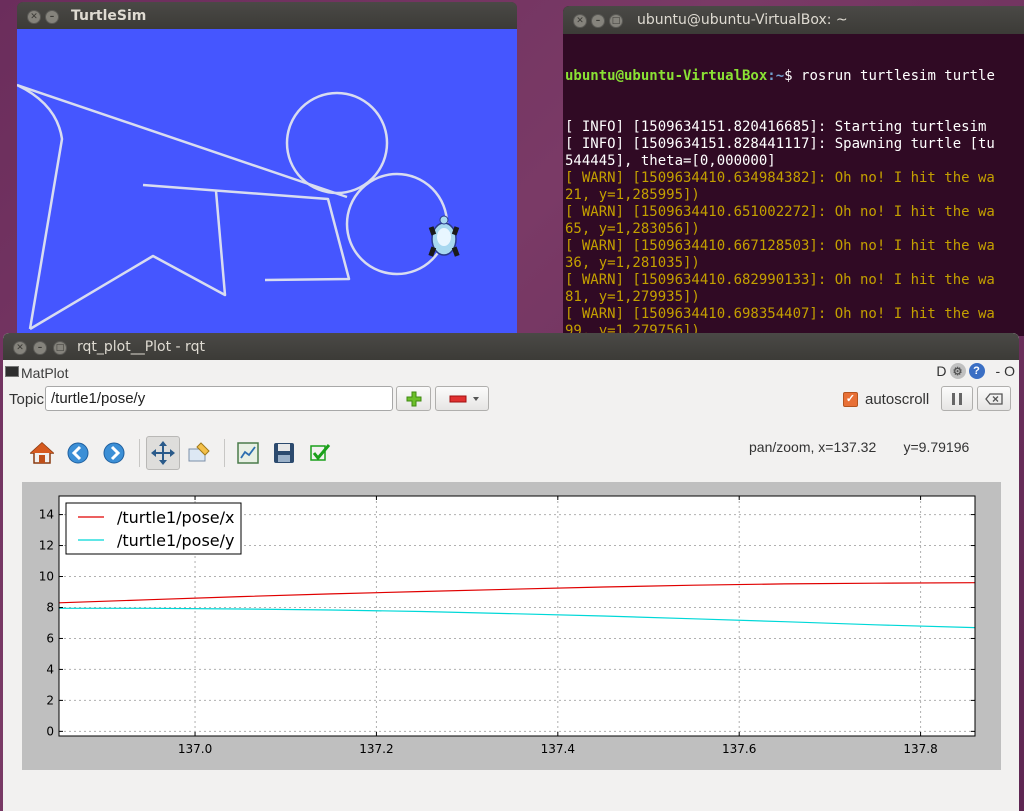 This screenshot has height=811, width=1024. Describe the element at coordinates (46, 515) in the screenshot. I see `y-tick-label: 14` at that location.